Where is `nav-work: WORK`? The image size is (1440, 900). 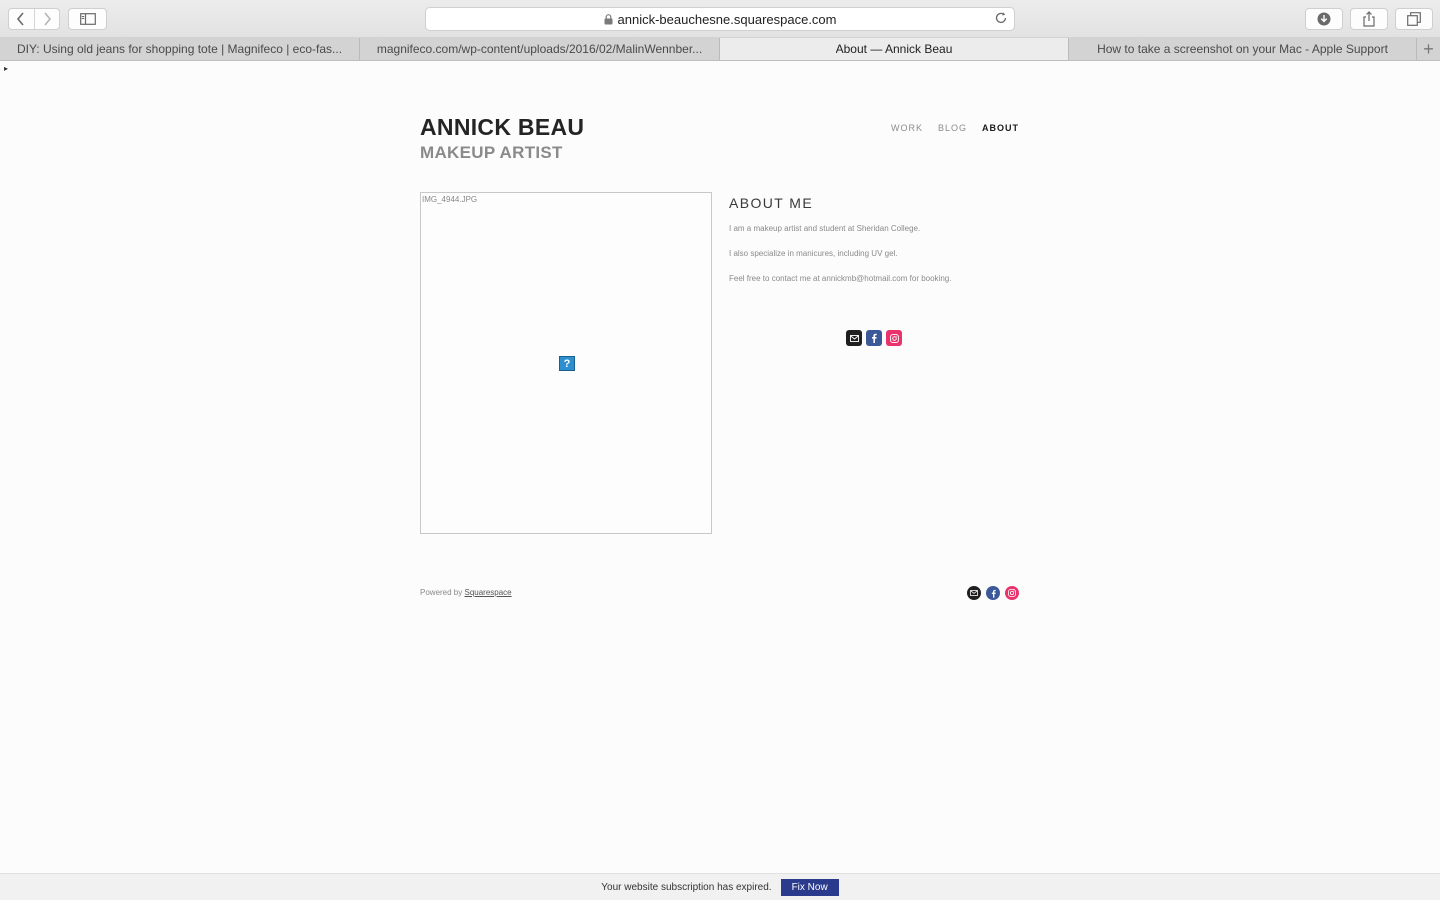
nav-work: WORK is located at coordinates (907, 128).